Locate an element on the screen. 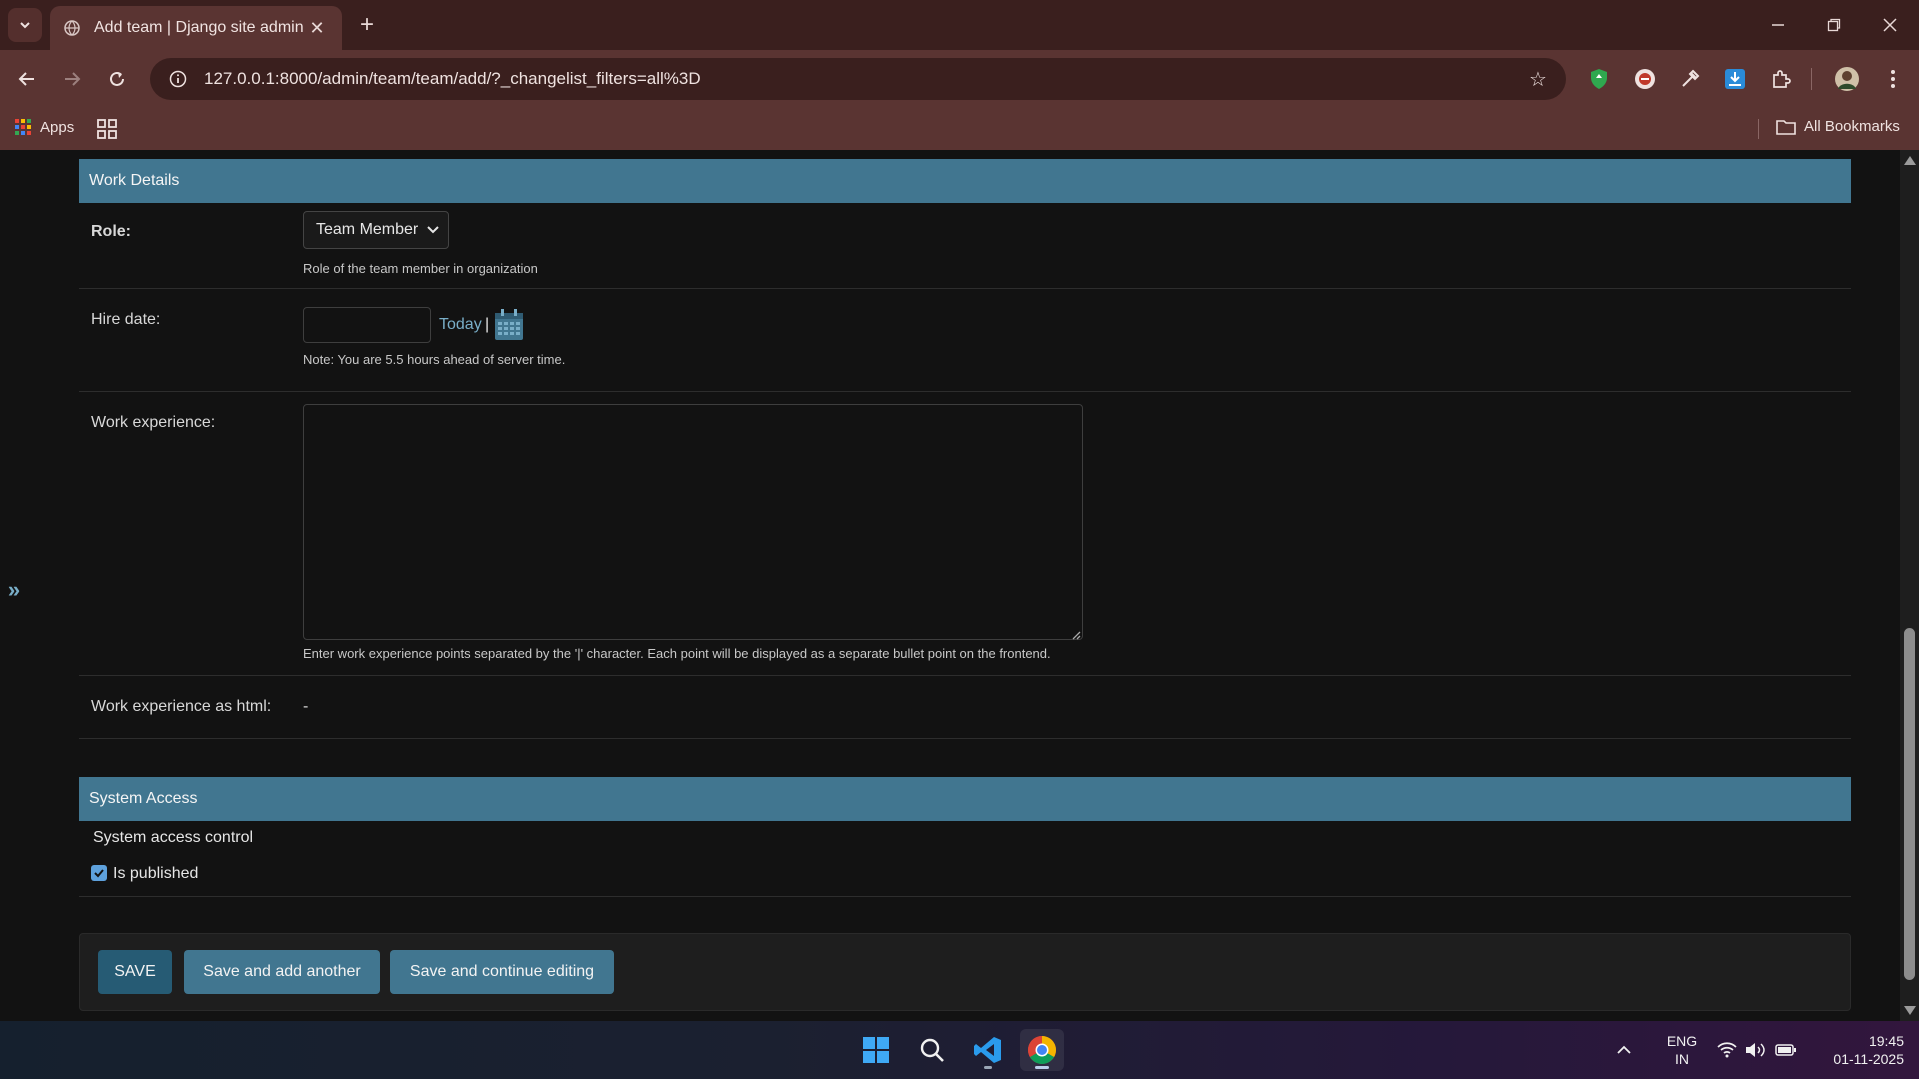 The image size is (1919, 1079). work-experience-label: Work experience: is located at coordinates (153, 422).